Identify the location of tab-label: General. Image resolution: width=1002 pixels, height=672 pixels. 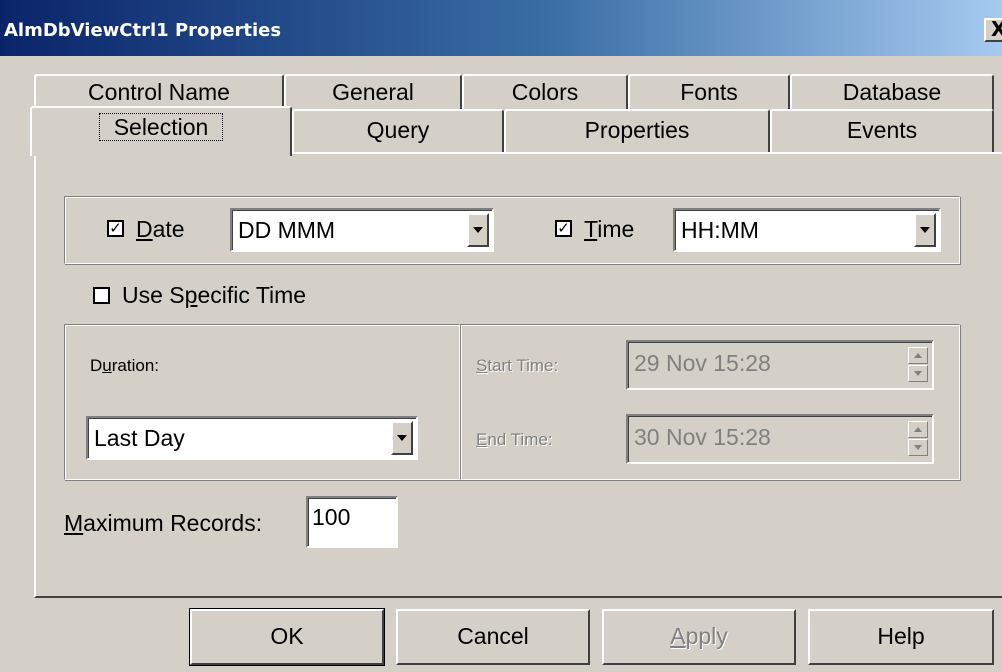
(373, 92).